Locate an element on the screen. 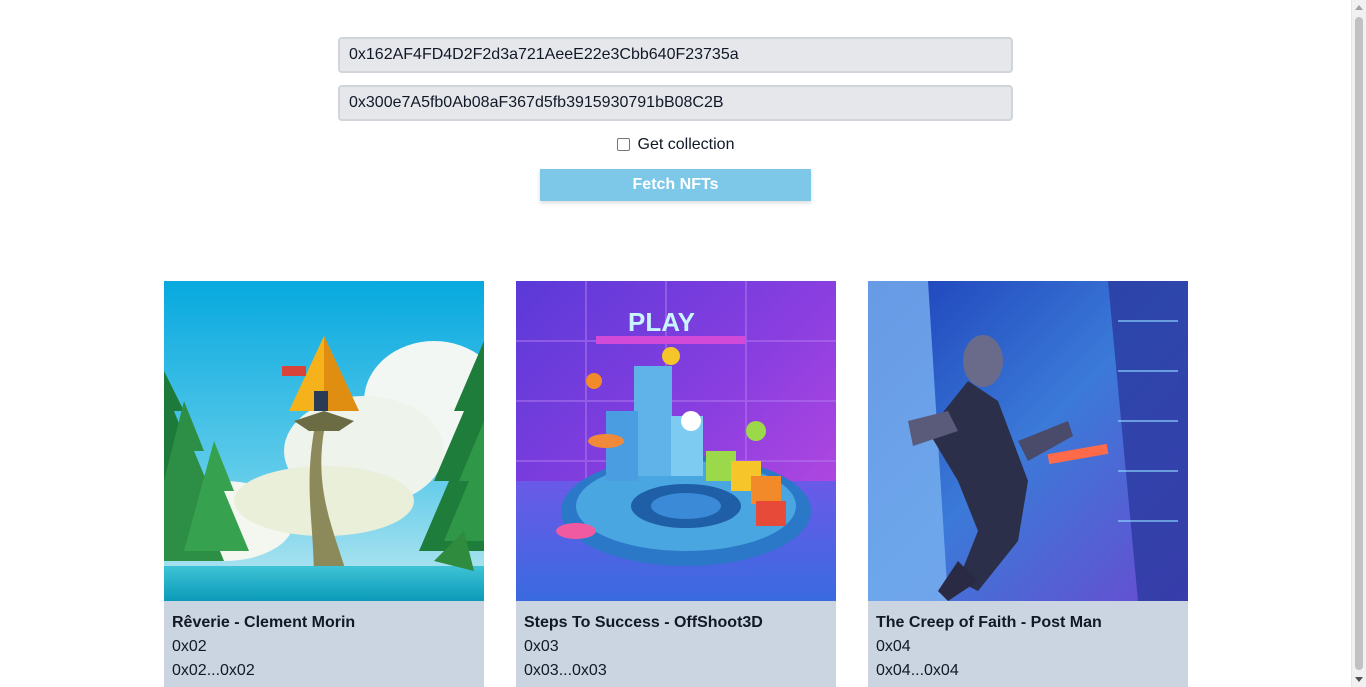 This screenshot has height=687, width=1366. nft-token-id: 0x02 is located at coordinates (189, 646).